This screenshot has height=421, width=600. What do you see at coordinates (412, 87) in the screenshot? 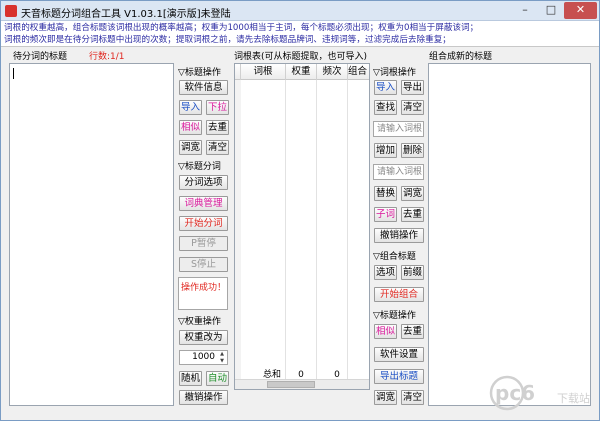
I see `export-roots-button: 导出` at bounding box center [412, 87].